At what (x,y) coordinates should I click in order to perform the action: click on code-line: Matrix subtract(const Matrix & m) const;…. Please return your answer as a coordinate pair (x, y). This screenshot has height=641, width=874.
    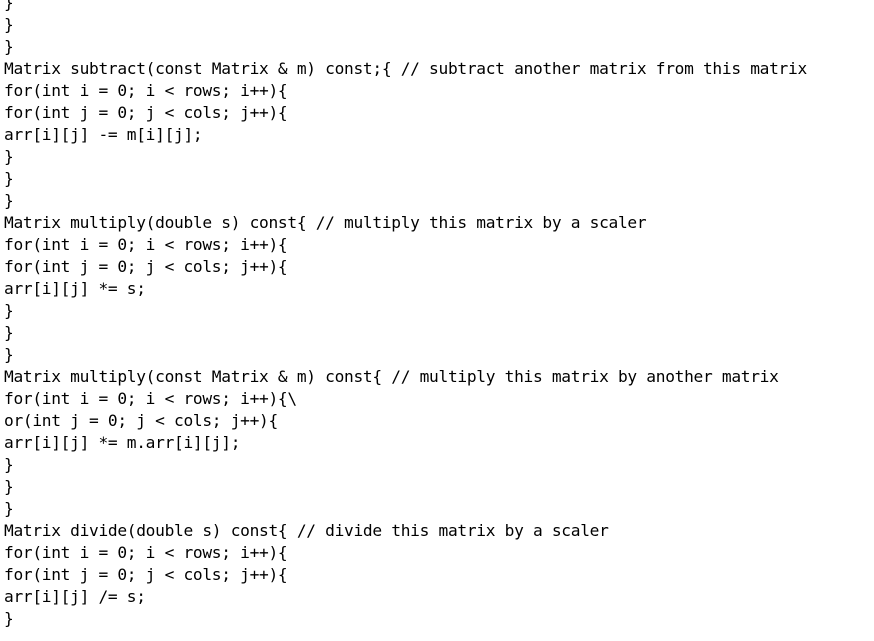
    Looking at the image, I should click on (405, 68).